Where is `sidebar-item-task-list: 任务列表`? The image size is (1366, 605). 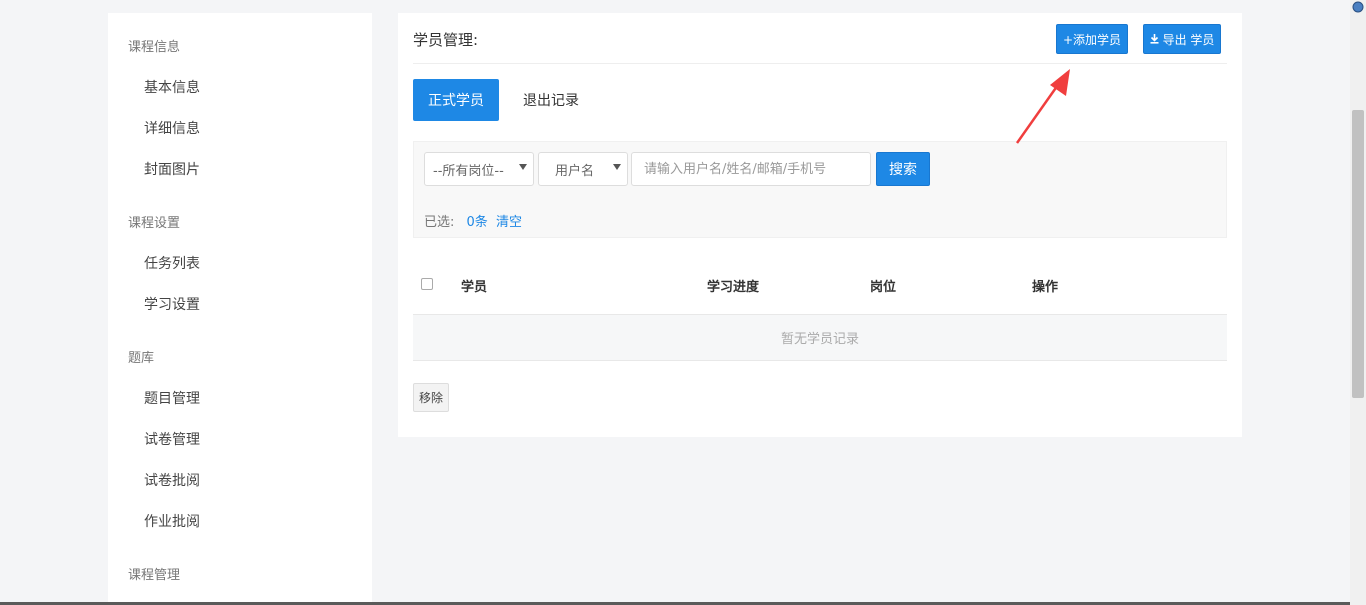 sidebar-item-task-list: 任务列表 is located at coordinates (172, 263).